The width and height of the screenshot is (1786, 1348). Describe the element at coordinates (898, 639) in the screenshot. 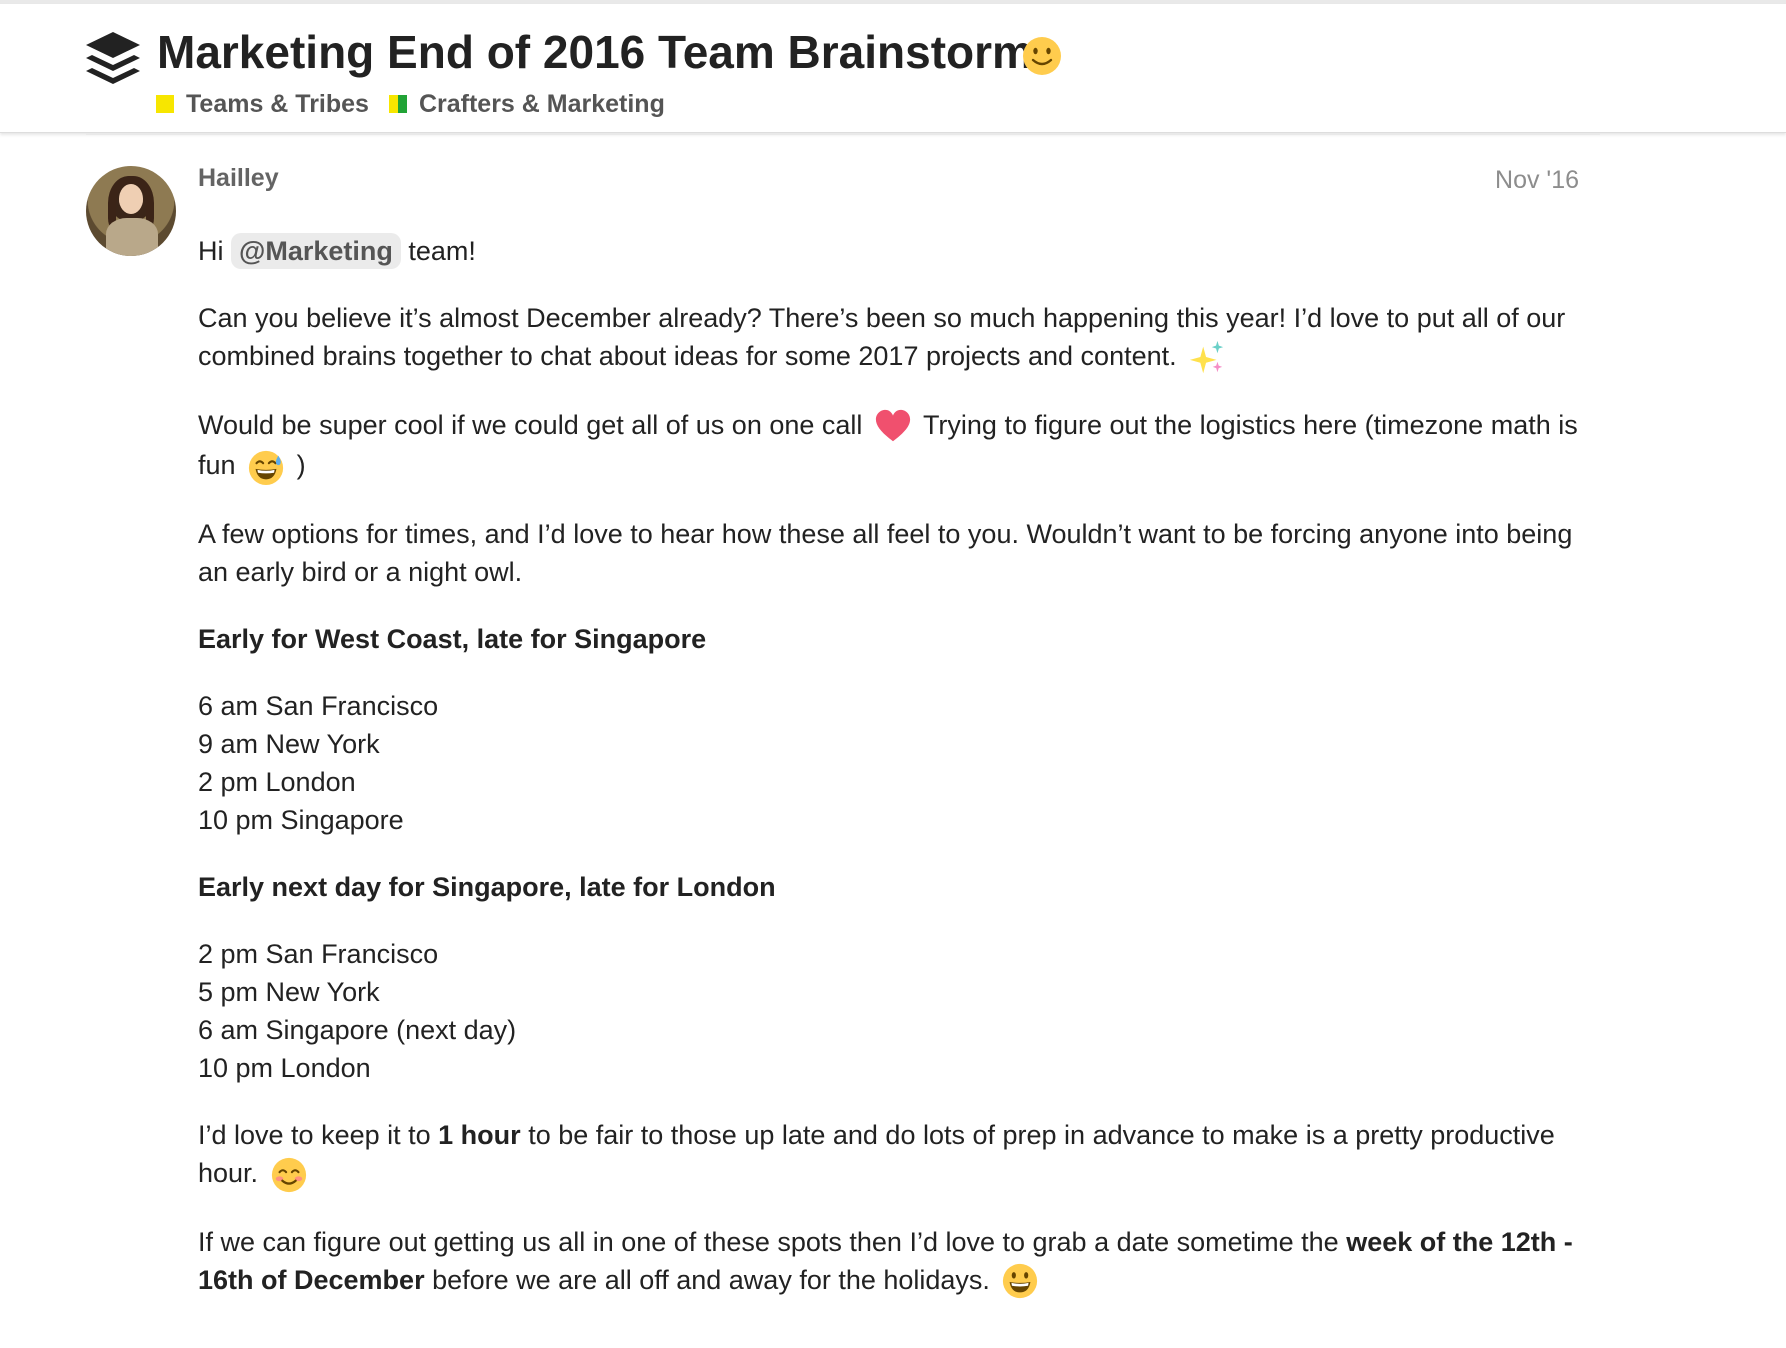

I see `option-1-heading: Early for West Coast, late for Singapore` at that location.